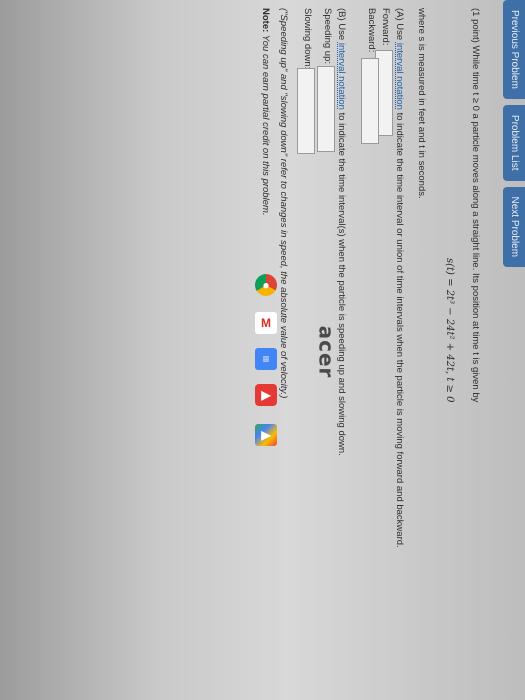  Describe the element at coordinates (327, 36) in the screenshot. I see `speeding-label: Speeding up:` at that location.